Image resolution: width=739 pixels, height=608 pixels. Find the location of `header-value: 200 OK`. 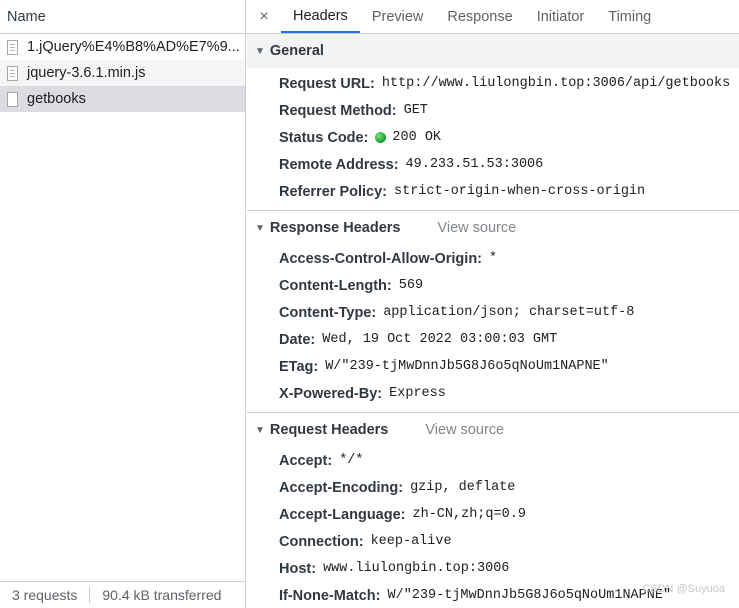

header-value: 200 OK is located at coordinates (417, 137).